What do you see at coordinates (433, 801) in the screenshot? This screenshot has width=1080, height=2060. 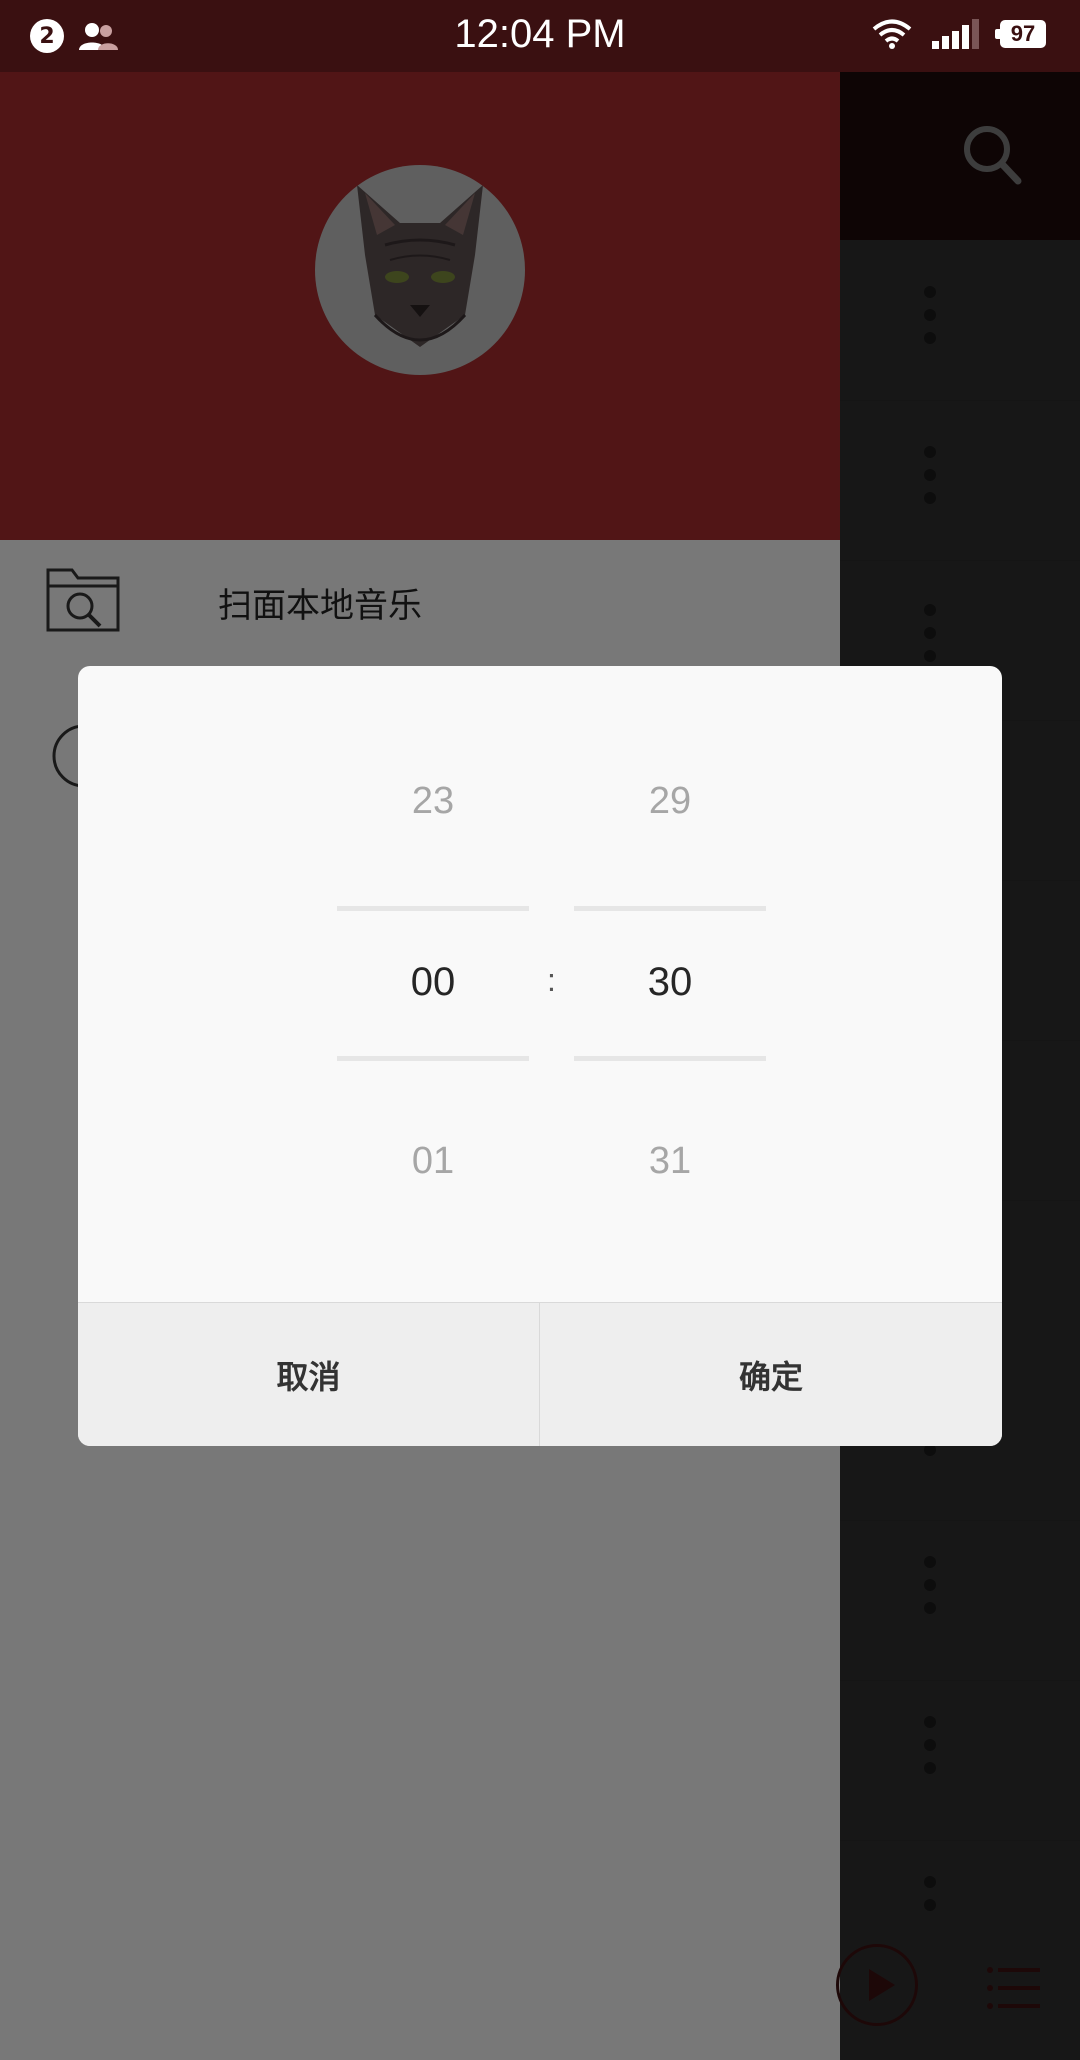 I see `hour-prev: 23` at bounding box center [433, 801].